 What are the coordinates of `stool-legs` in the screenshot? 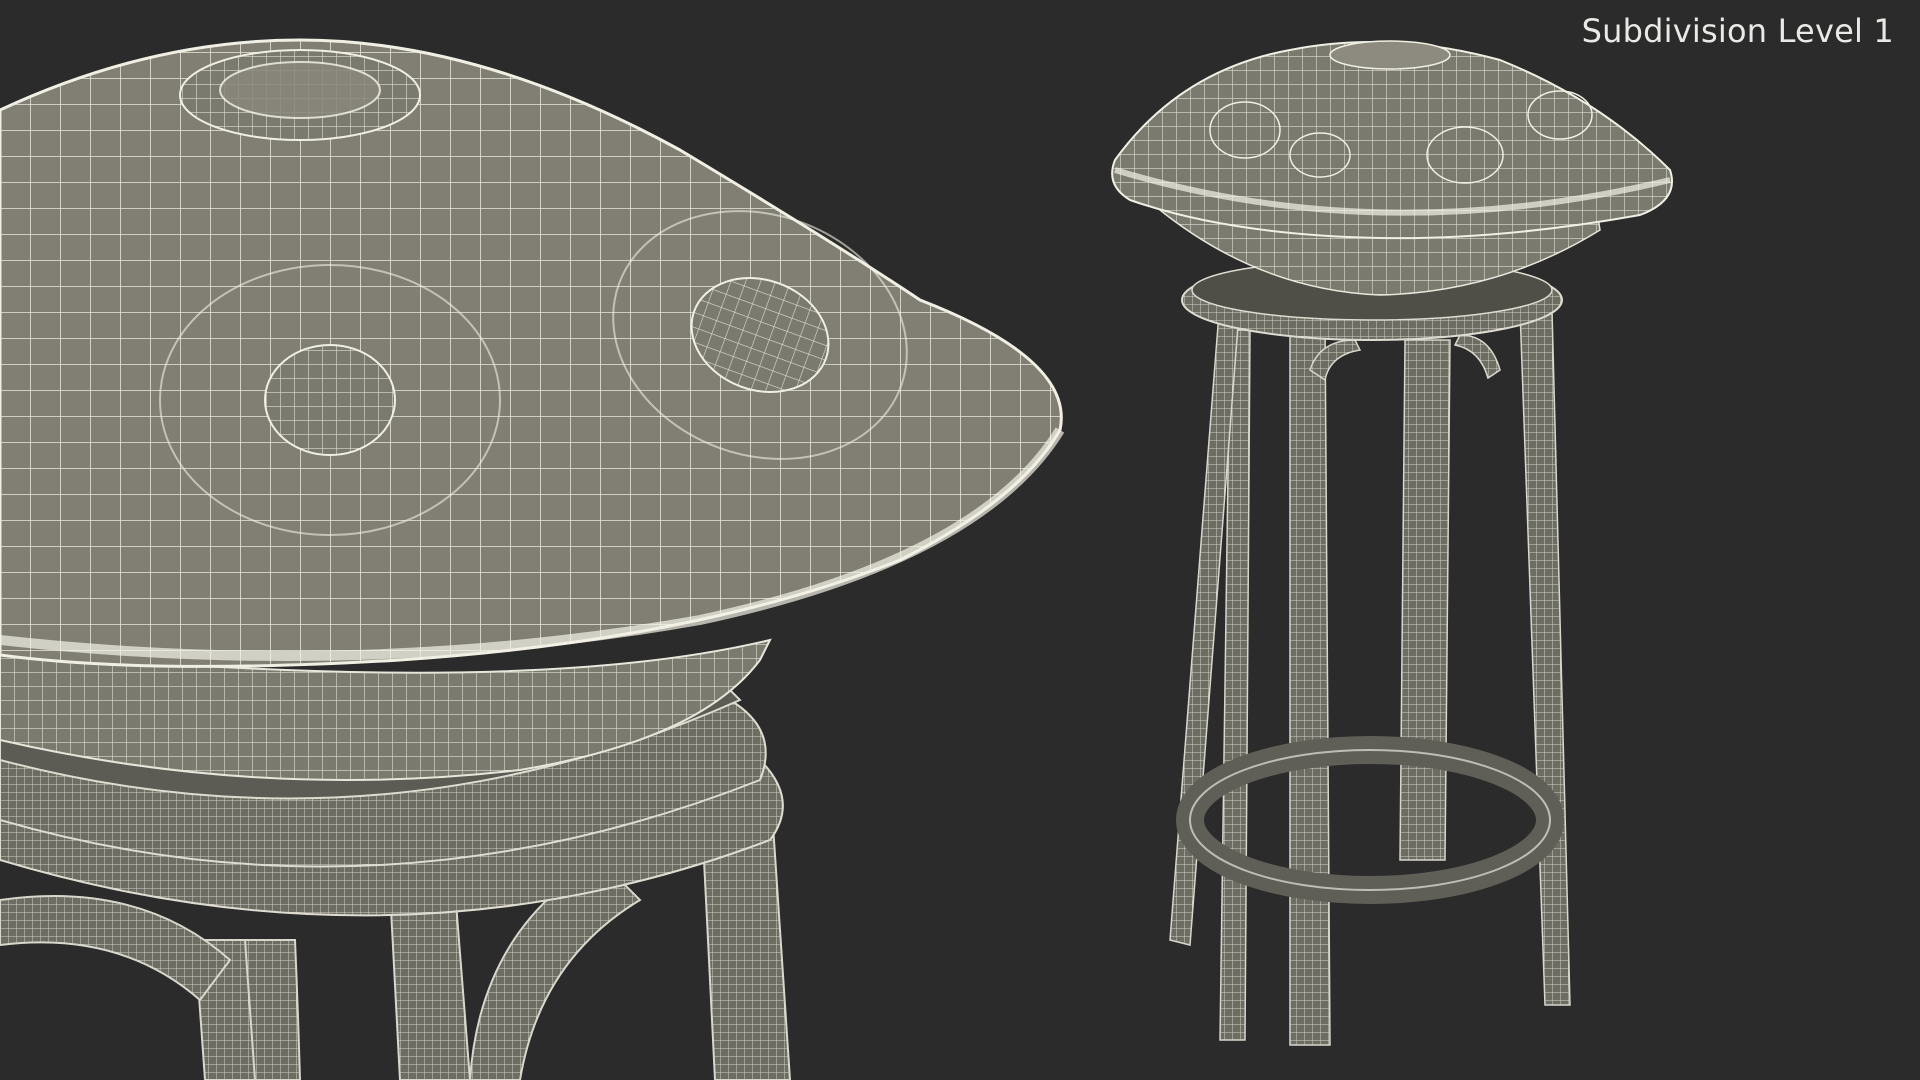 It's located at (1370, 672).